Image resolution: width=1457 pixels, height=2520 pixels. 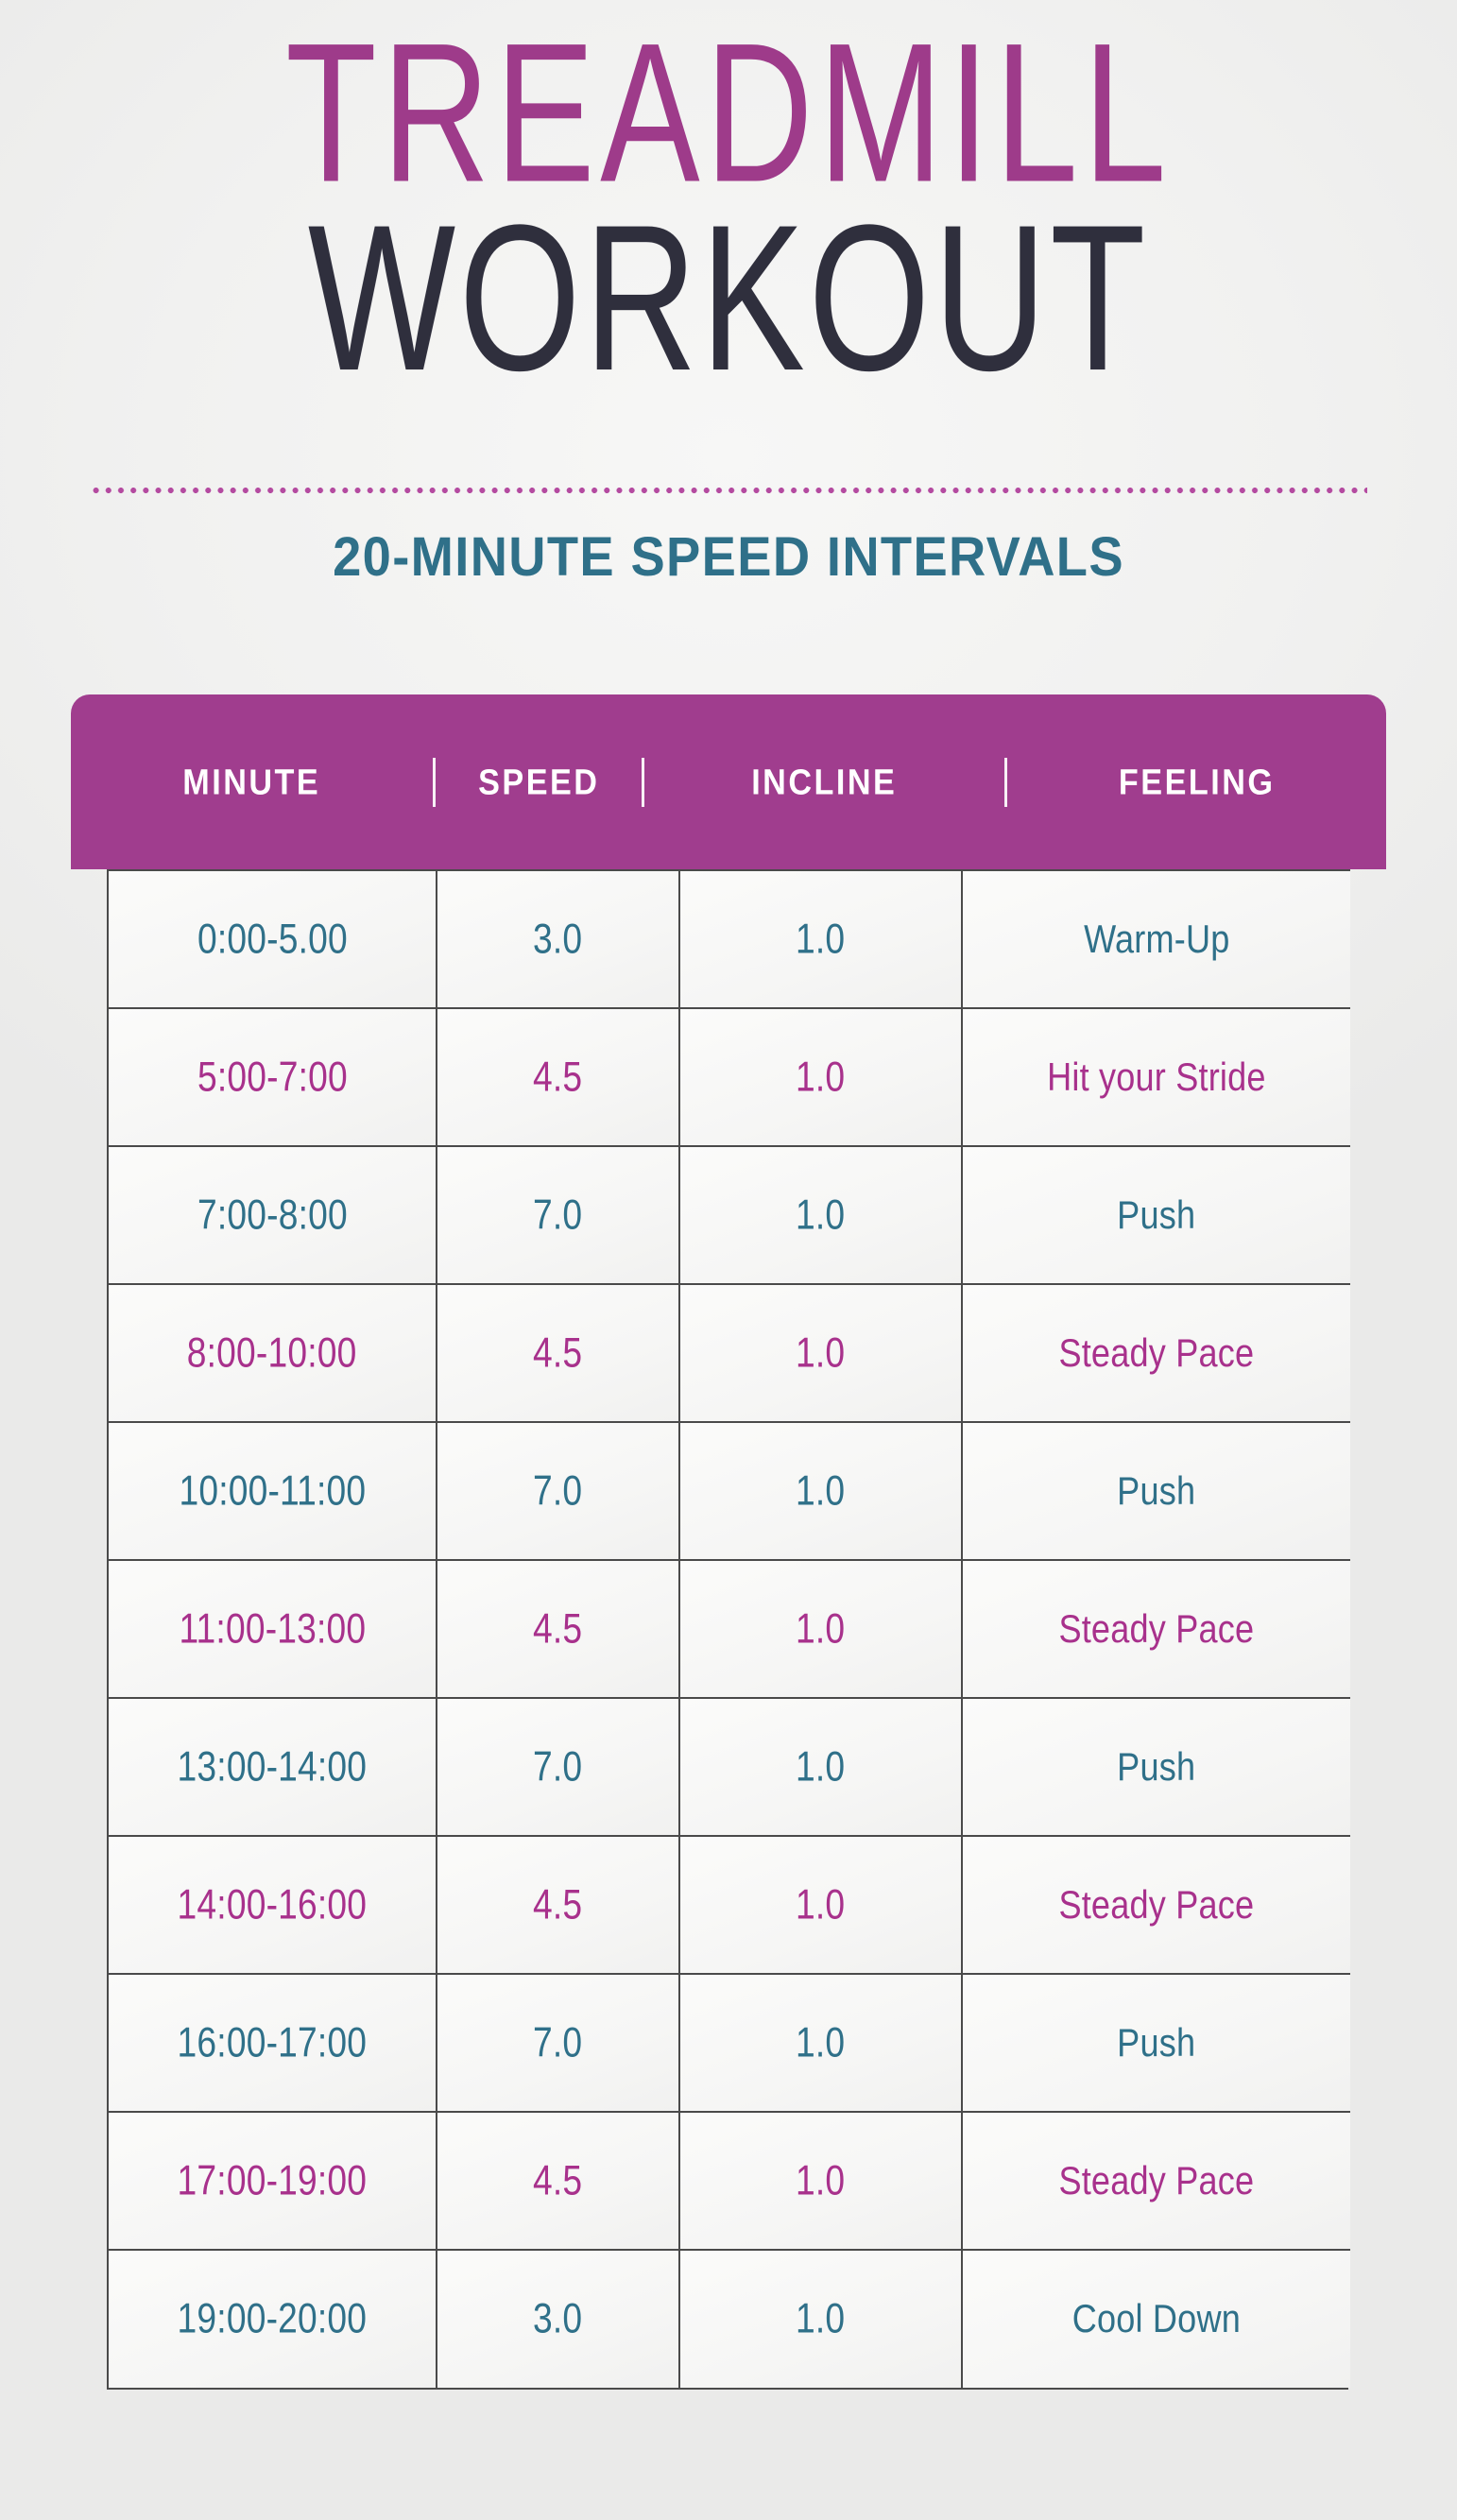 I want to click on cell-minute-text: 0:00-5.00, so click(x=273, y=939).